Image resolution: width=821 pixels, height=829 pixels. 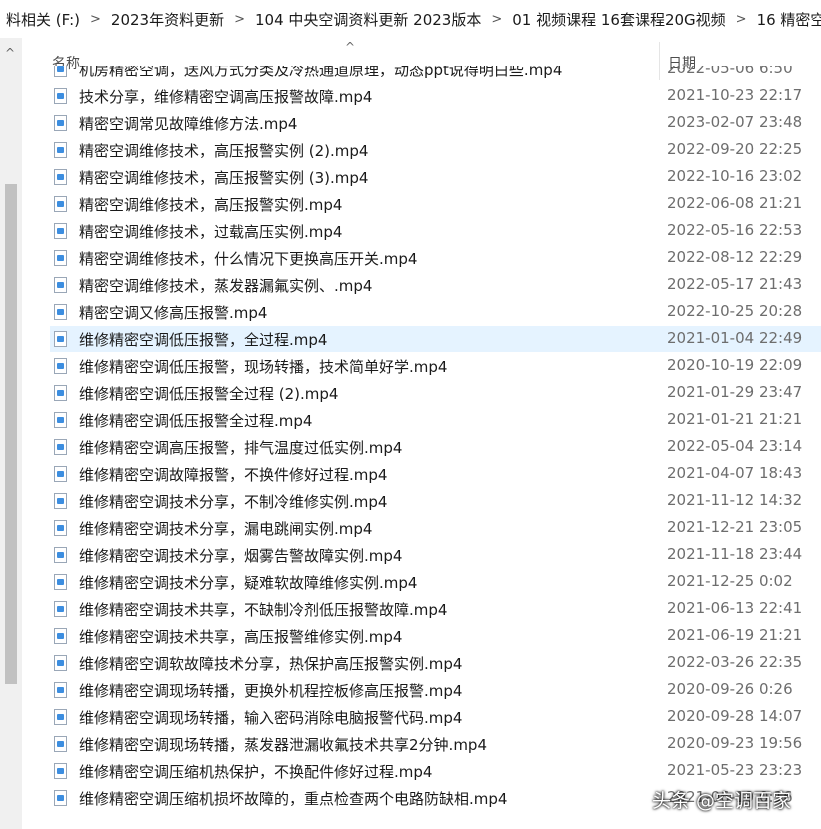 What do you see at coordinates (271, 664) in the screenshot?
I see `file-name: 维修精密空调软故障技术分享，热保护高压报警实例.mp4` at bounding box center [271, 664].